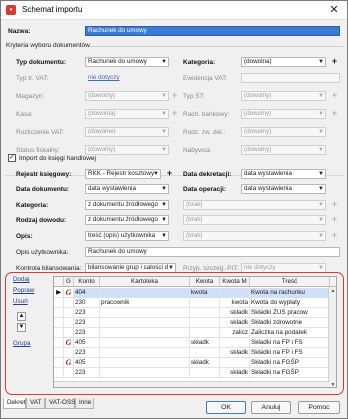 The height and width of the screenshot is (419, 348). I want to click on help-button: Pomoc, so click(319, 407).